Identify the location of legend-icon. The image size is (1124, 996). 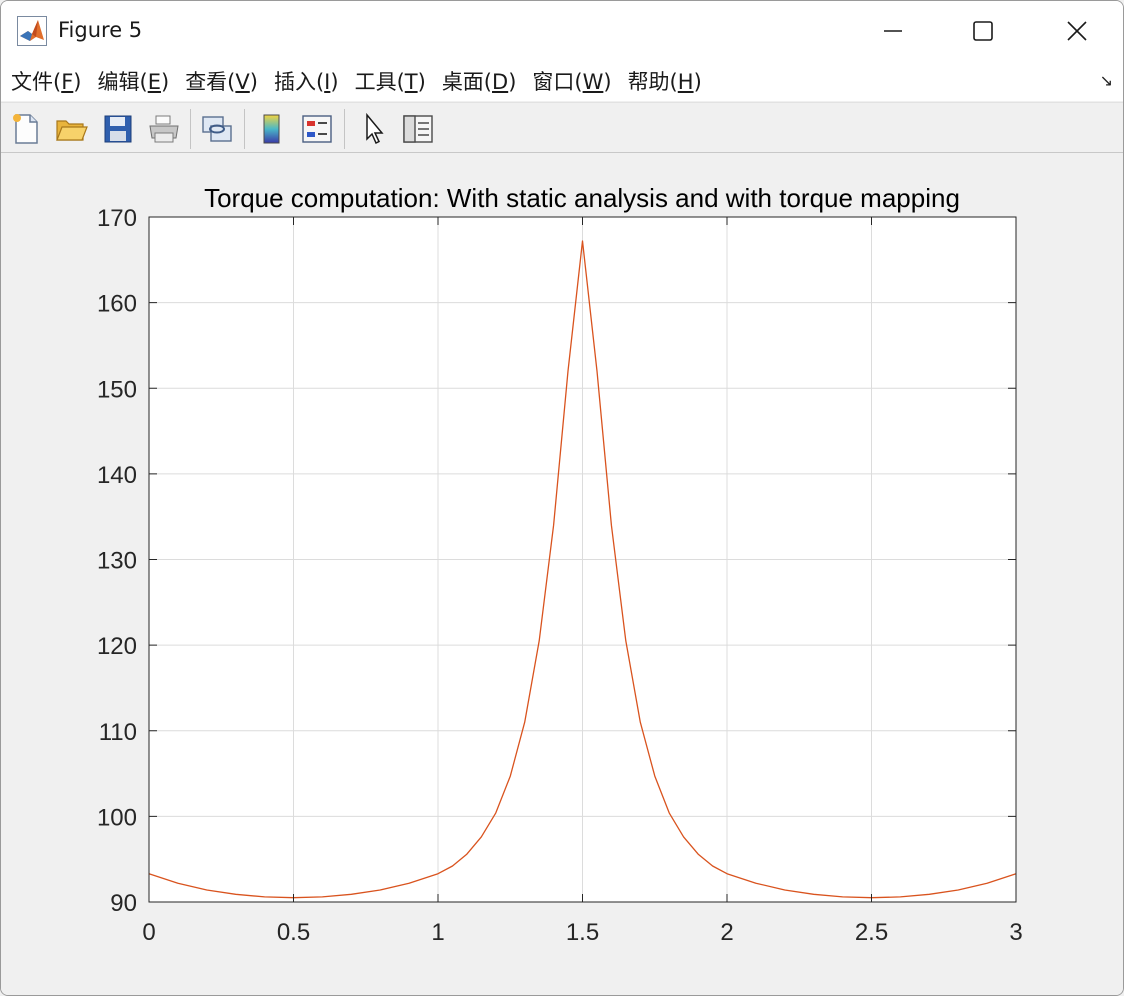
(317, 129).